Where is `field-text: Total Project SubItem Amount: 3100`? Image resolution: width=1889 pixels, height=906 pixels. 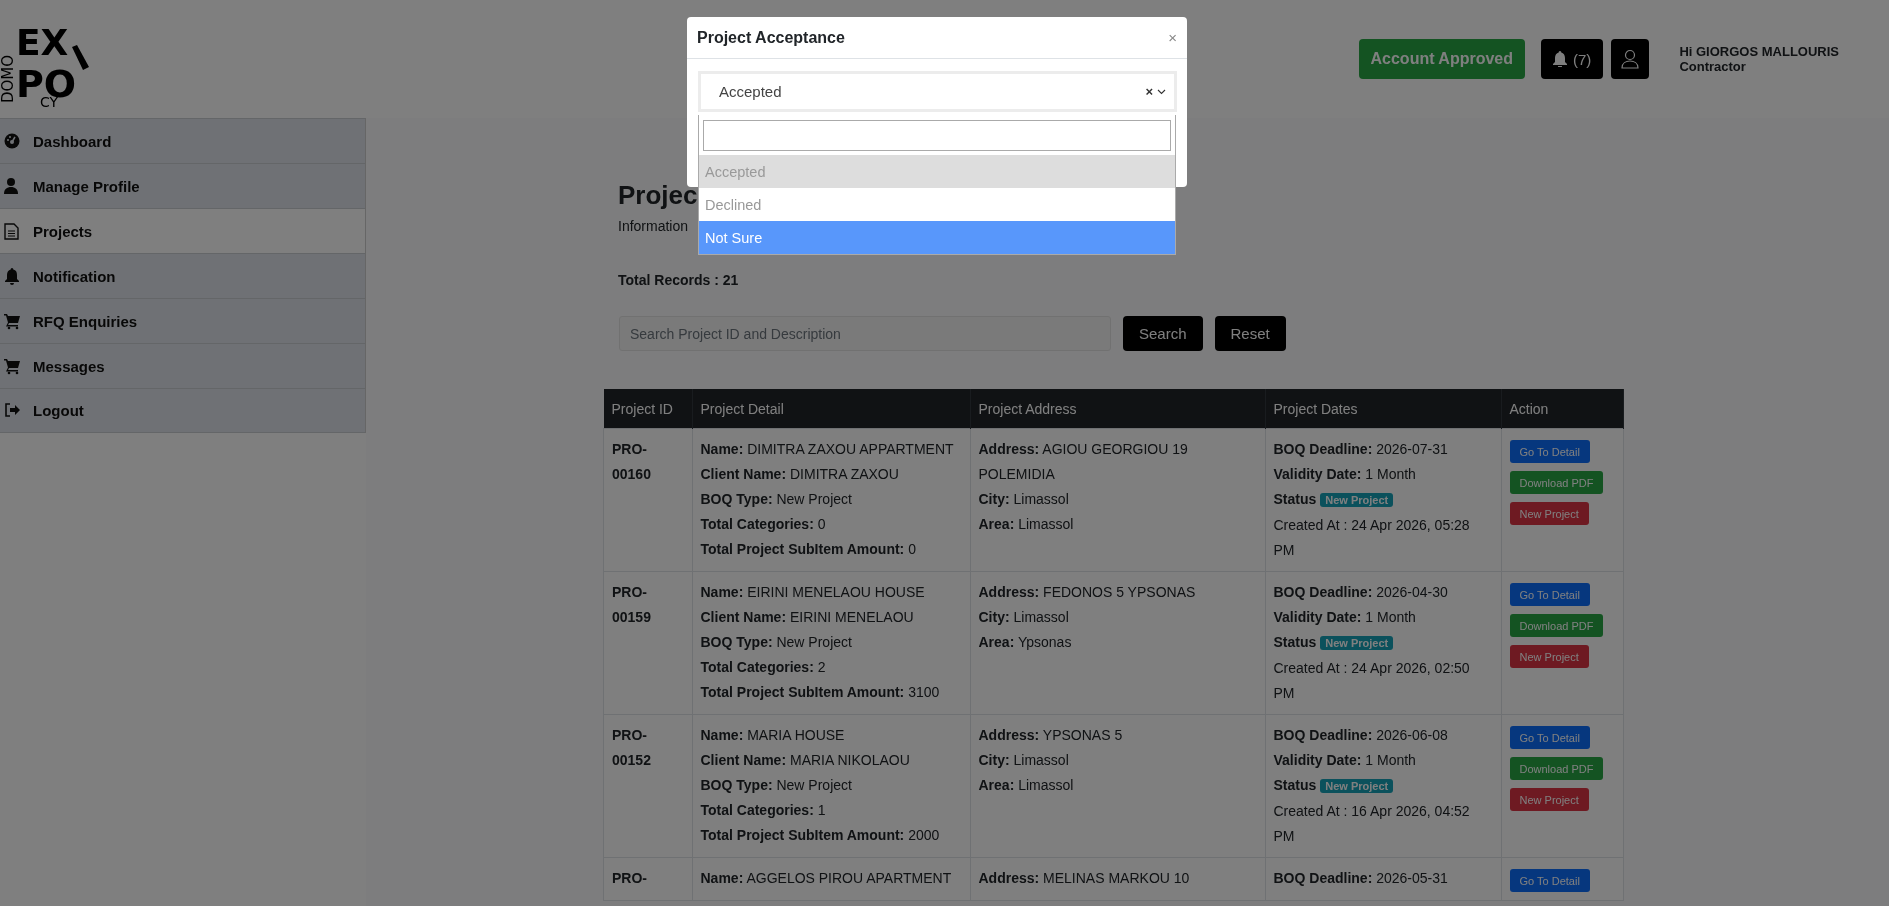 field-text: Total Project SubItem Amount: 3100 is located at coordinates (820, 692).